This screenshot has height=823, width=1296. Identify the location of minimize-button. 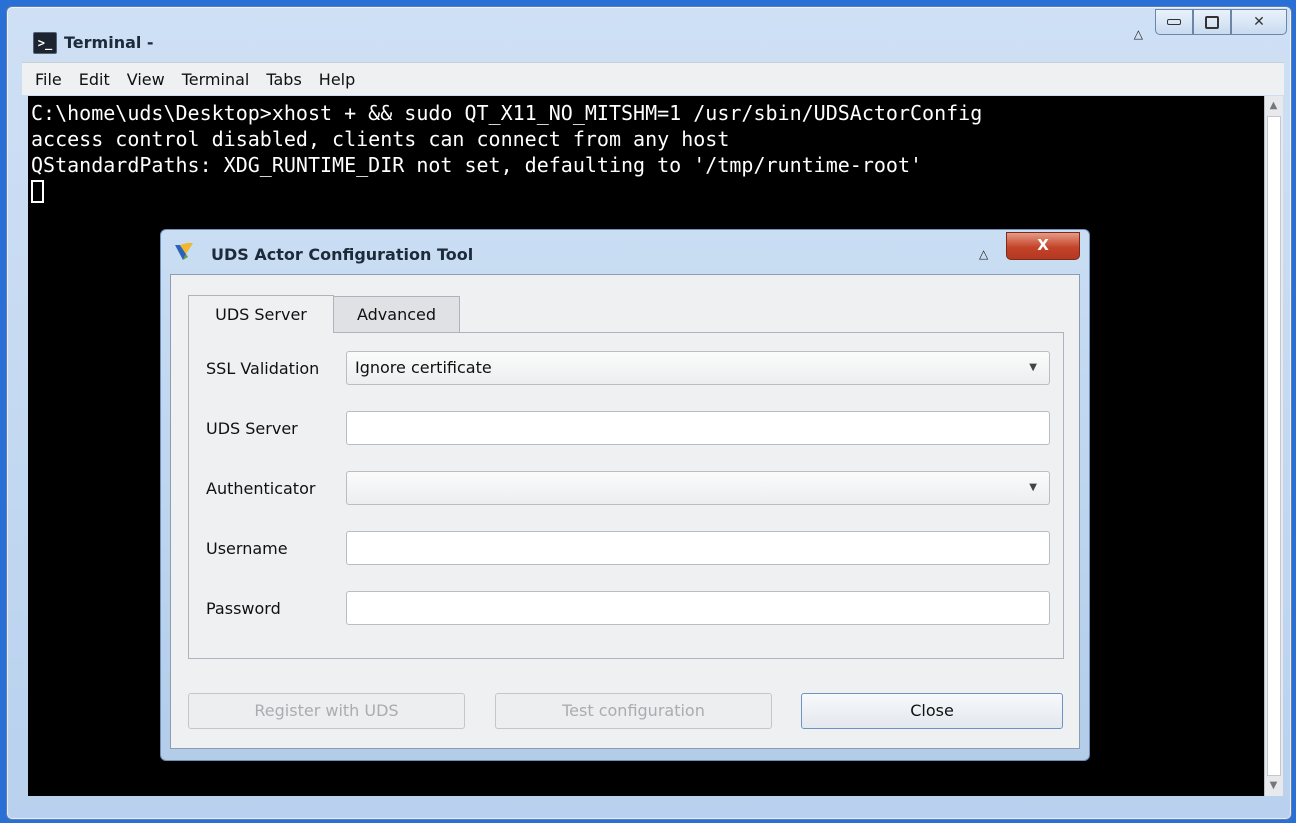
(1174, 22).